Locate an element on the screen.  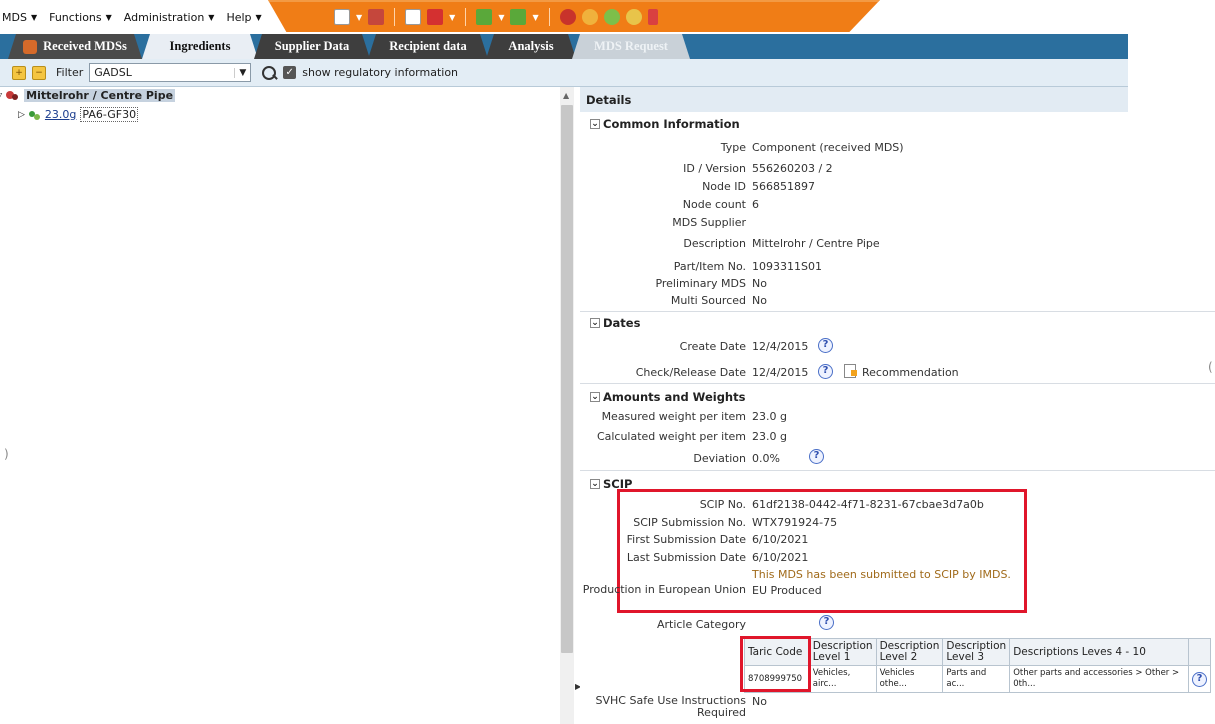
tree-child-node: ▷ 23.0g PA6-GF30 is located at coordinates (78, 114).